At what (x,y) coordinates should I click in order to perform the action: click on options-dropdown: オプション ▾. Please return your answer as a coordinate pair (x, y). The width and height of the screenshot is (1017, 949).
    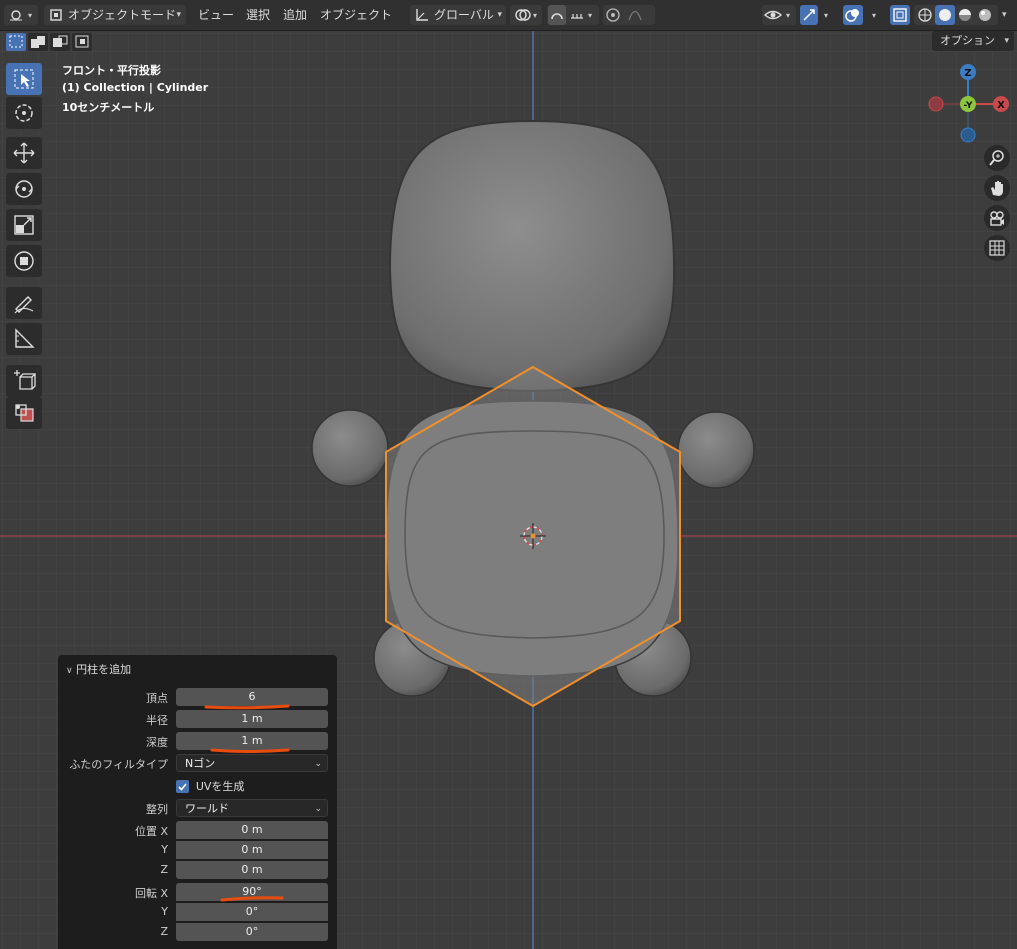
    Looking at the image, I should click on (973, 41).